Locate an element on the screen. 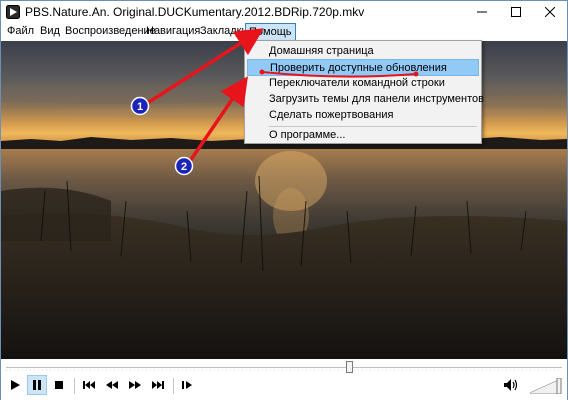 The width and height of the screenshot is (568, 400). volume-thumb is located at coordinates (559, 386).